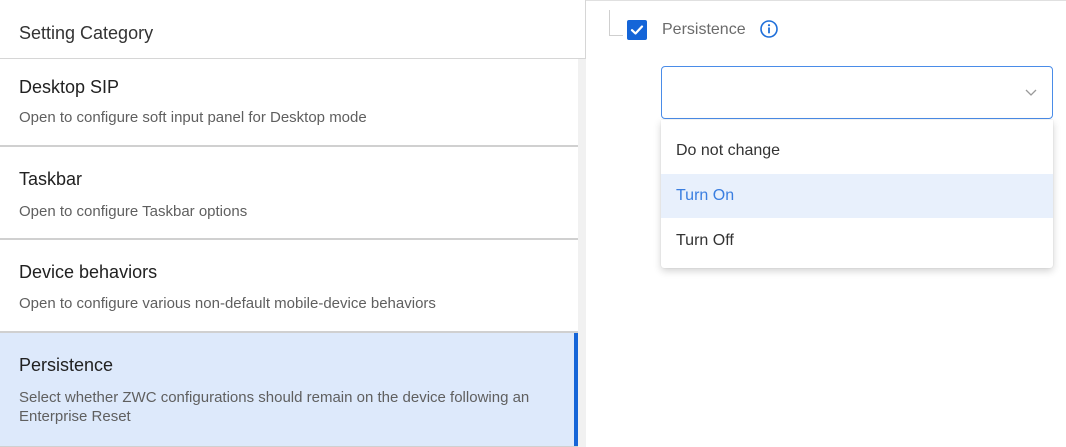 The width and height of the screenshot is (1066, 447). Describe the element at coordinates (769, 29) in the screenshot. I see `info-icon` at that location.